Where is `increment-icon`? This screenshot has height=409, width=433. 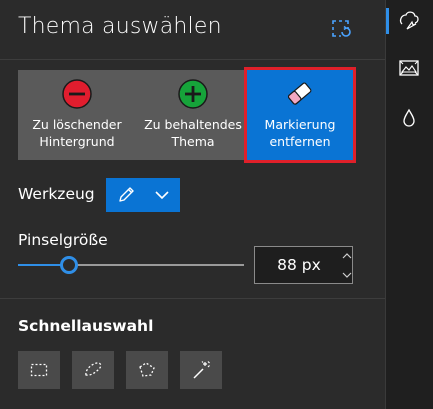
increment-icon is located at coordinates (347, 256).